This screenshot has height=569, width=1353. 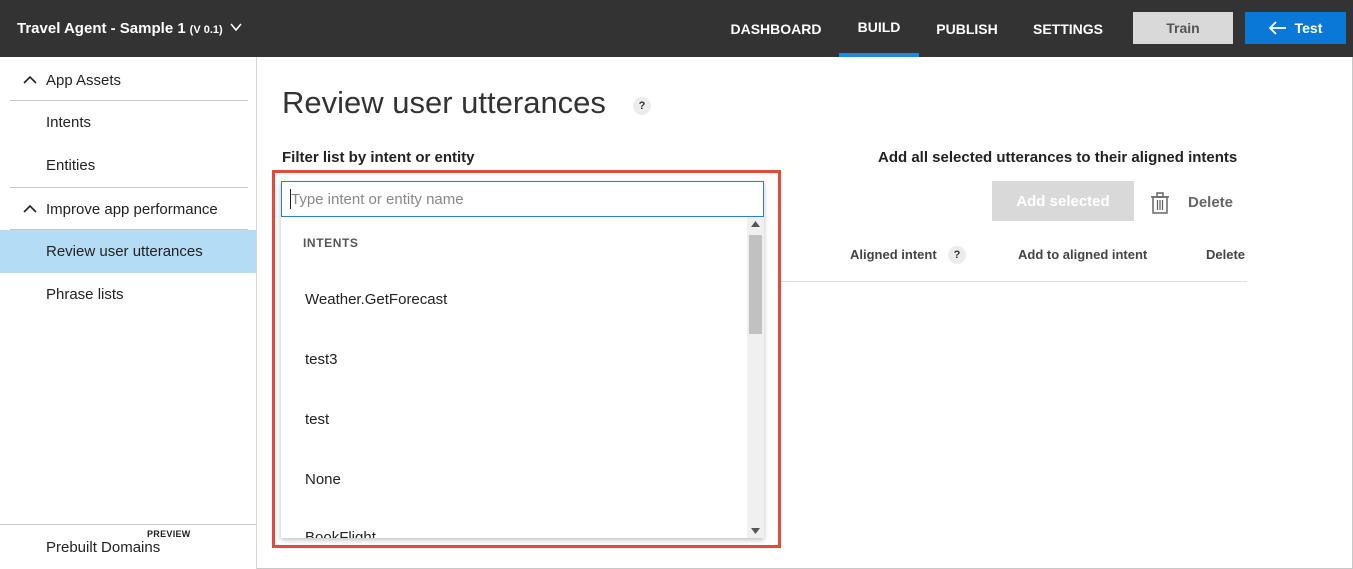 What do you see at coordinates (84, 80) in the screenshot?
I see `sidebar-section-label: App Assets` at bounding box center [84, 80].